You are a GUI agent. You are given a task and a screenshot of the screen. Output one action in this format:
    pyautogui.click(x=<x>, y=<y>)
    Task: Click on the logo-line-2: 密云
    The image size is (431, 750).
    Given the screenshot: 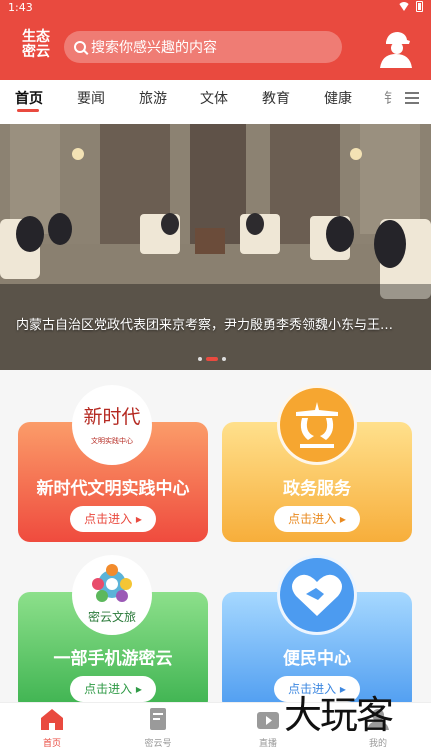 What is the action you would take?
    pyautogui.click(x=36, y=52)
    